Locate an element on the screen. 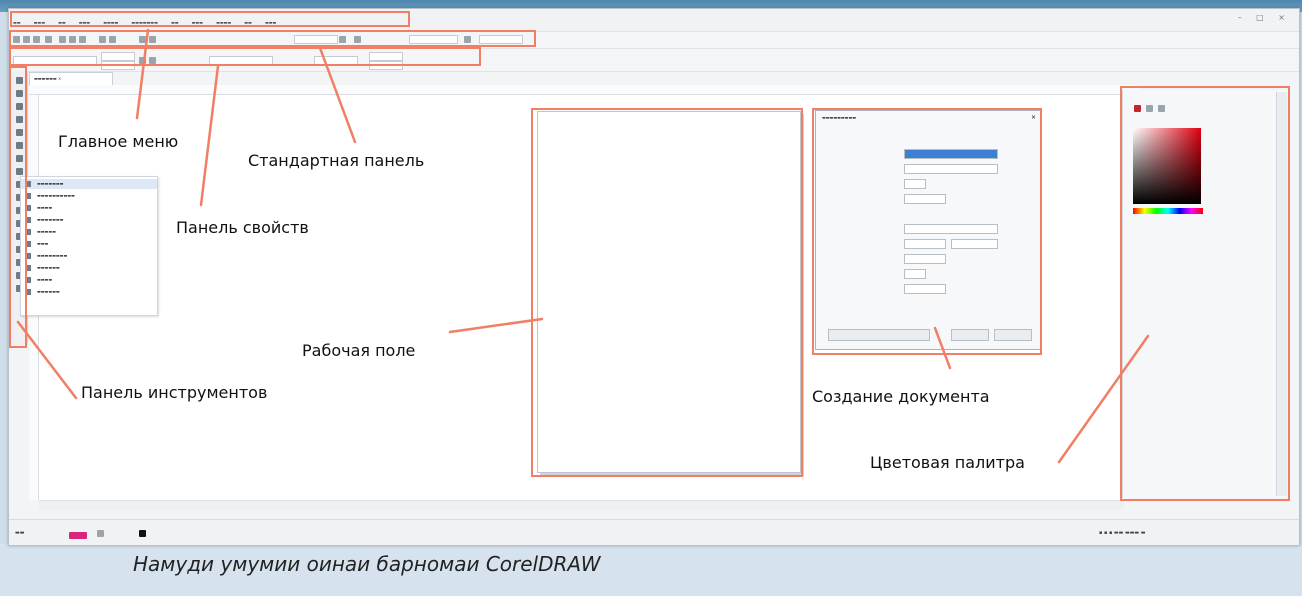 This screenshot has width=1302, height=596. main-menu-leader is located at coordinates (142, 74).